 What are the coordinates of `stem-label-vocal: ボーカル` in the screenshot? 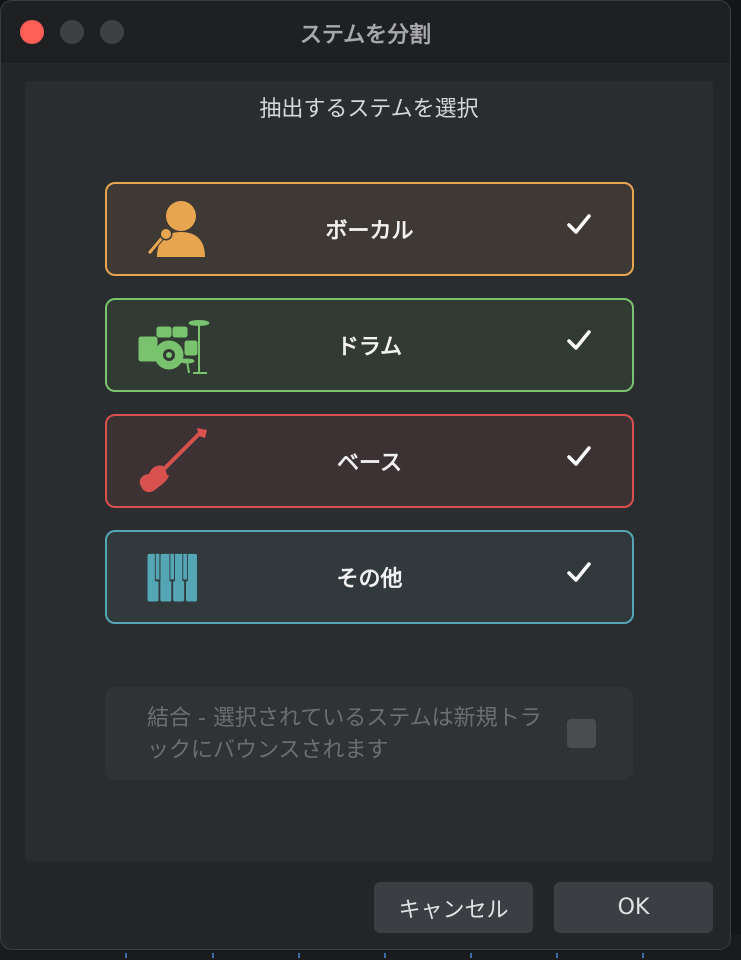 It's located at (369, 231).